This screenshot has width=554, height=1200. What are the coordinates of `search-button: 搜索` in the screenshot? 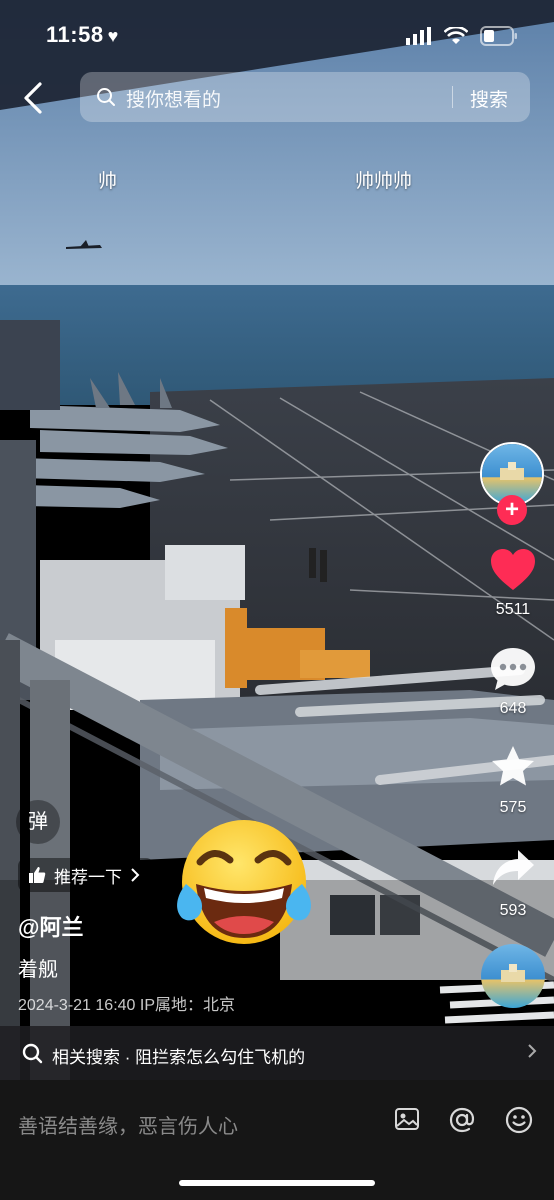 It's located at (489, 98).